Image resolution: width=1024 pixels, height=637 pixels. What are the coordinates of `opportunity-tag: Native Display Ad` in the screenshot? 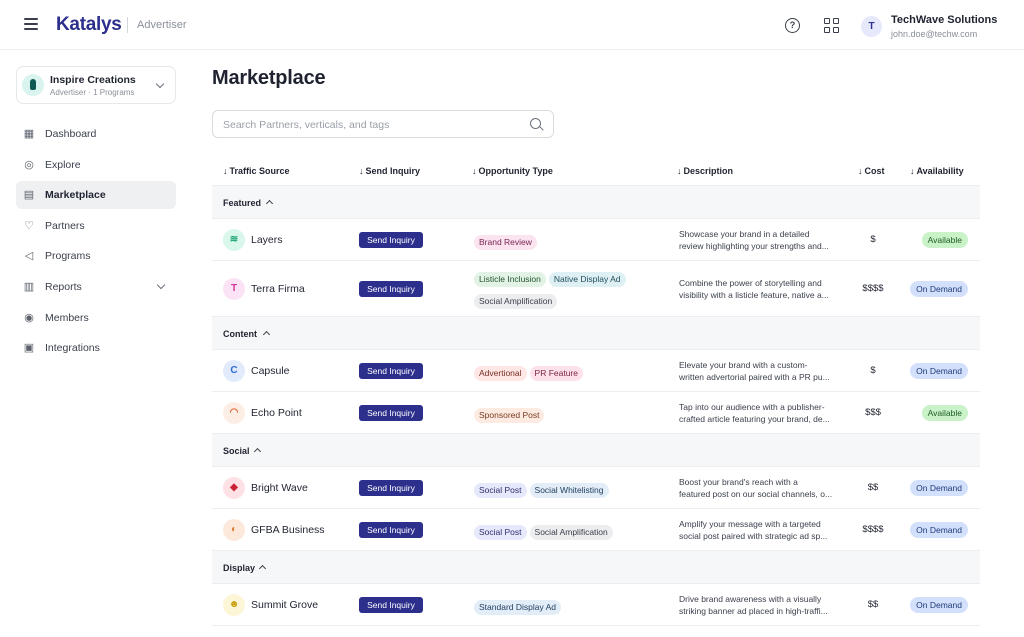 It's located at (587, 279).